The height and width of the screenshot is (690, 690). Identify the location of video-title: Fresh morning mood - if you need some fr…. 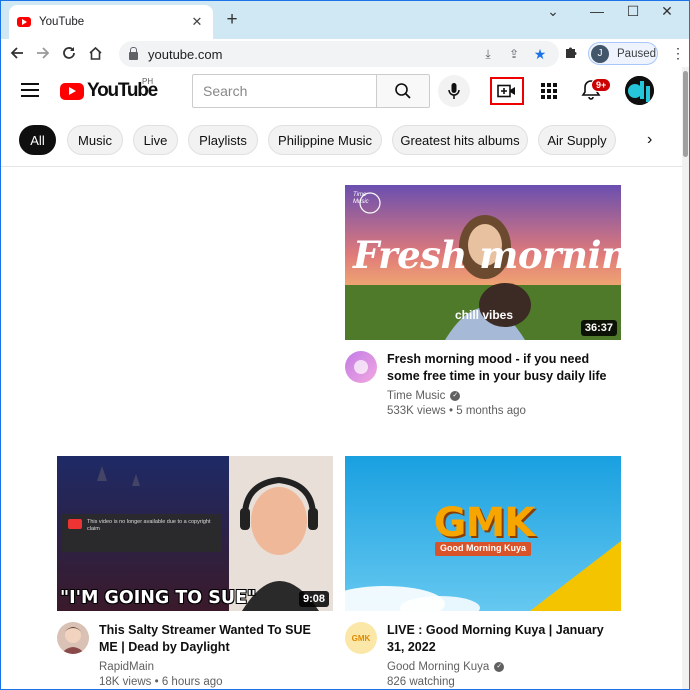
(499, 368).